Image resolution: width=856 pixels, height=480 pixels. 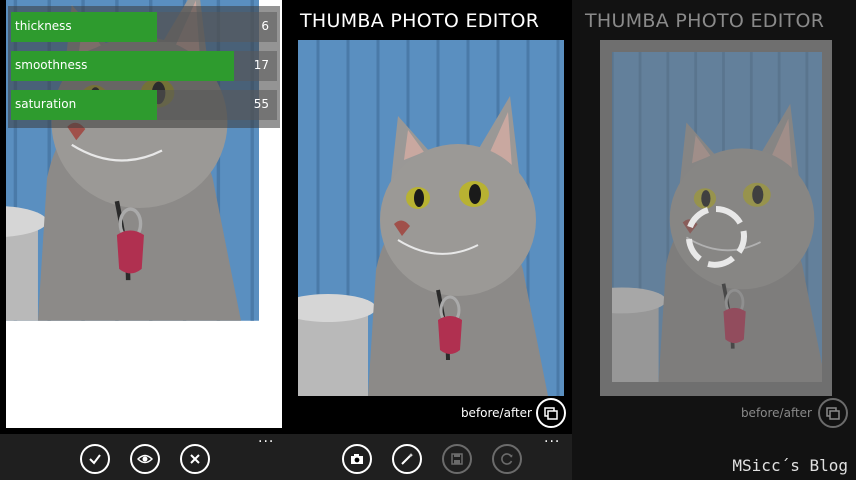 I want to click on refresh-icon, so click(x=507, y=459).